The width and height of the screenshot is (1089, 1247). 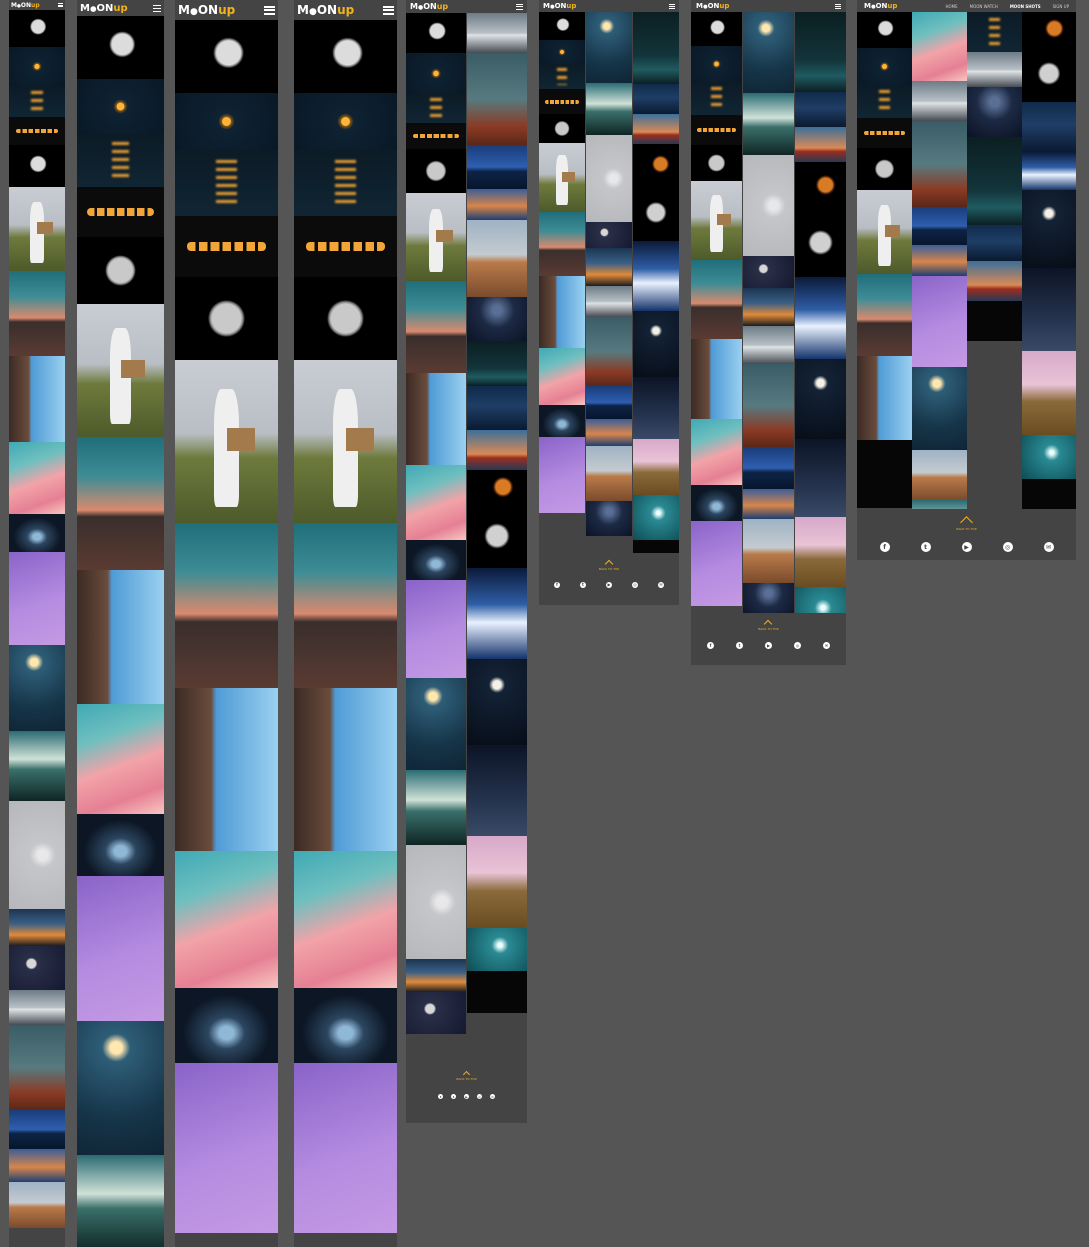 I want to click on nav-link-home: HOME, so click(x=951, y=6).